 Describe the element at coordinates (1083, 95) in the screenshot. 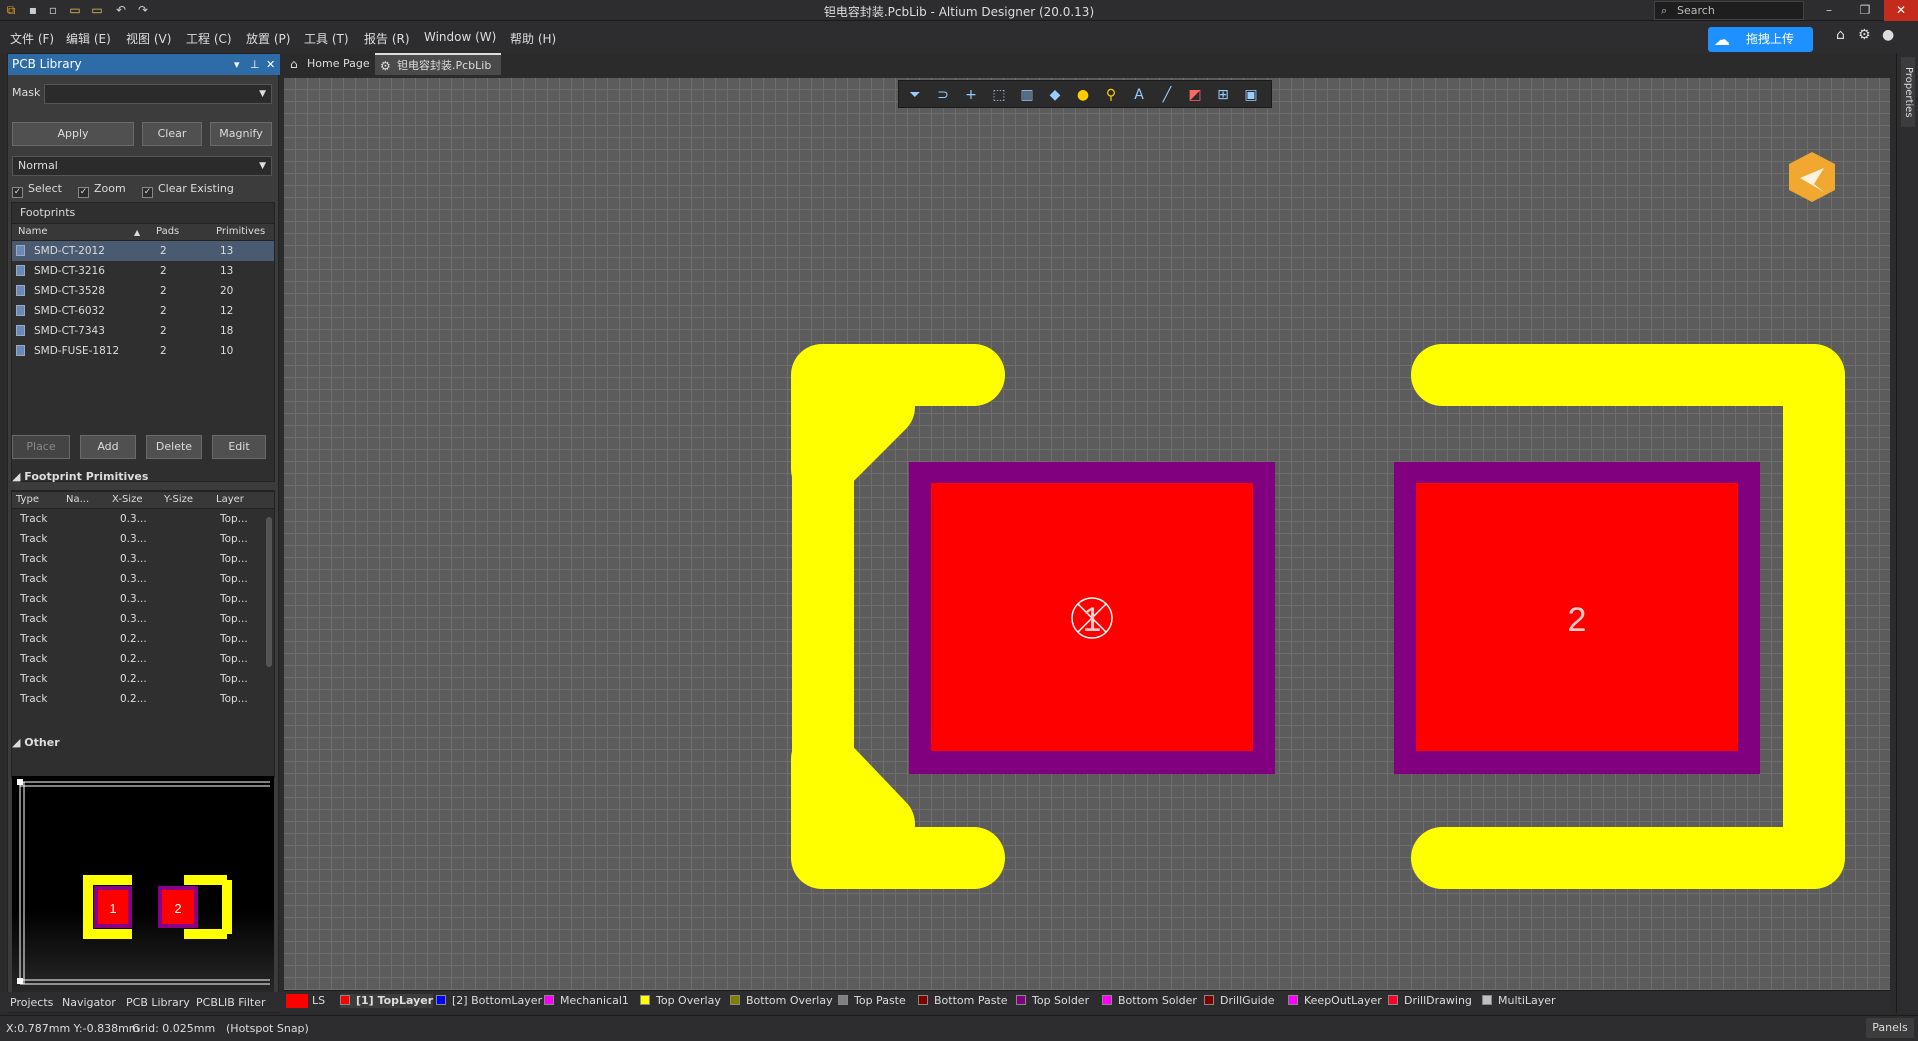

I see `pad-icon: ●` at that location.